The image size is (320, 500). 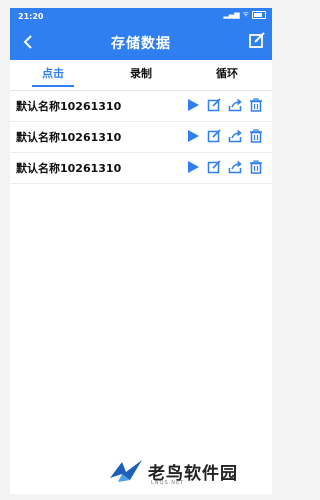 What do you see at coordinates (141, 34) in the screenshot?
I see `app-bar: 21:20 ▂▄▆ ᯤ 存储数据` at bounding box center [141, 34].